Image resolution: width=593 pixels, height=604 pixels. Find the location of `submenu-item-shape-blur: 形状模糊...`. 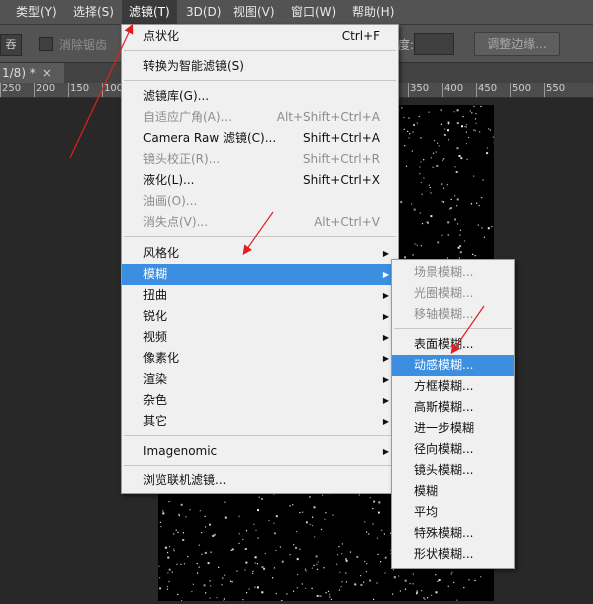

submenu-item-shape-blur: 形状模糊... is located at coordinates (453, 554).